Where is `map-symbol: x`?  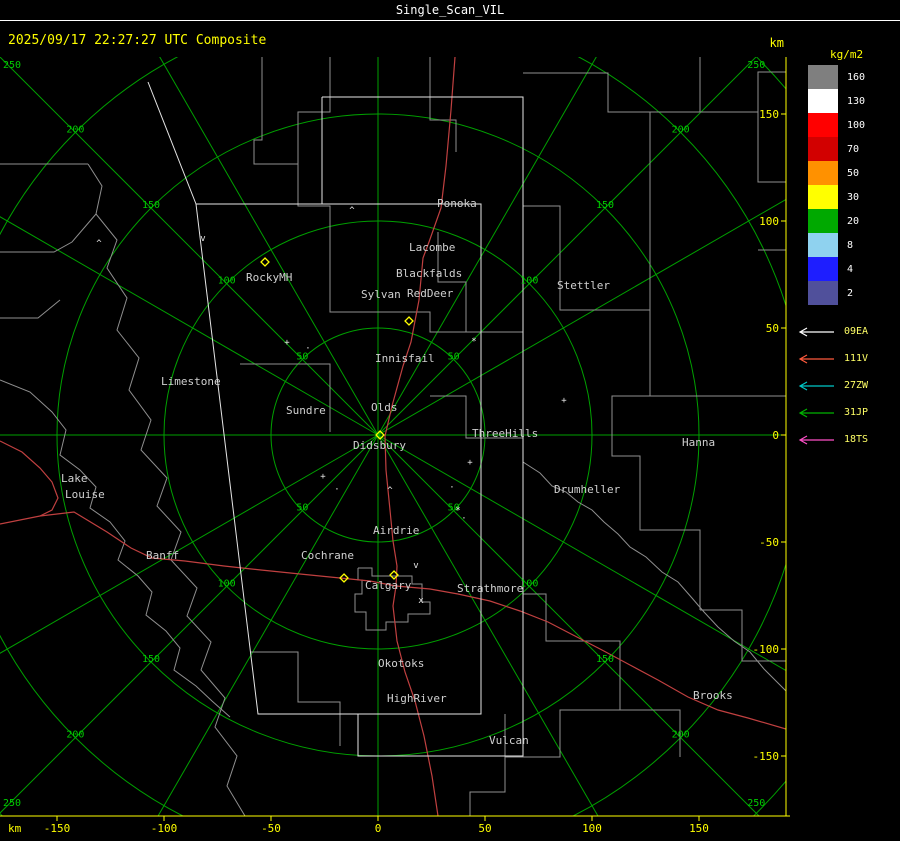 map-symbol: x is located at coordinates (421, 601).